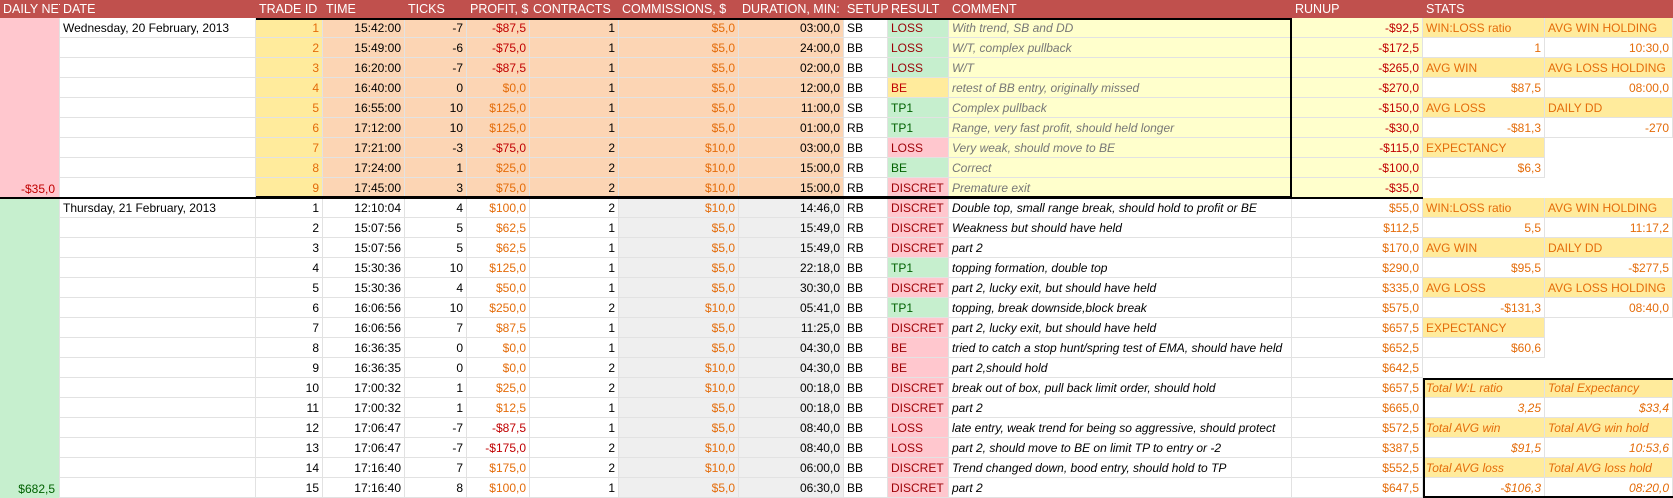  I want to click on stat-d2-value: $60,6, so click(1484, 348).